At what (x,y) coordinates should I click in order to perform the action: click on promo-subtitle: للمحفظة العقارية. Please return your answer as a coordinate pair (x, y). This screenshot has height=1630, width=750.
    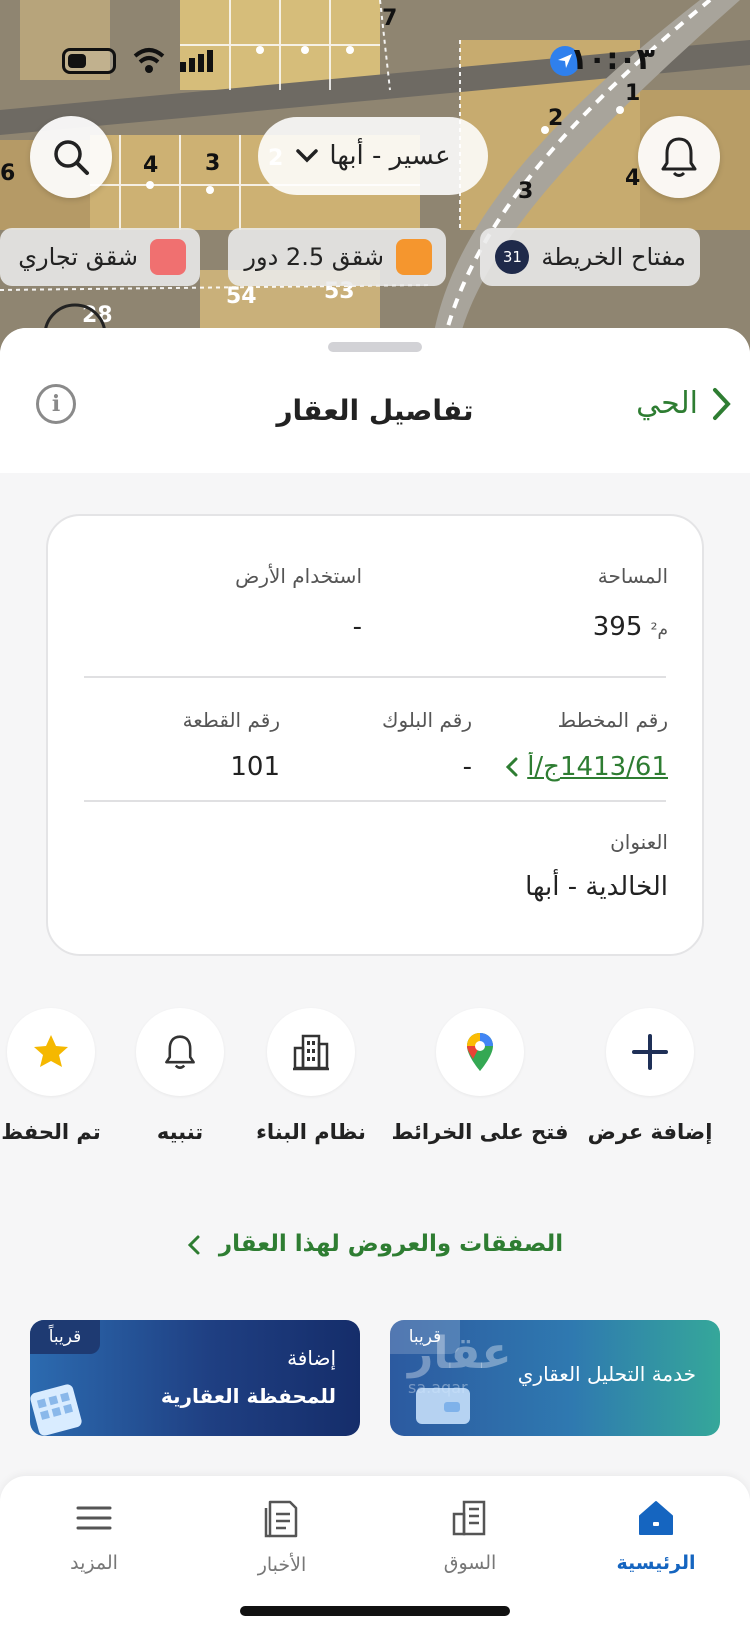
    Looking at the image, I should click on (248, 1396).